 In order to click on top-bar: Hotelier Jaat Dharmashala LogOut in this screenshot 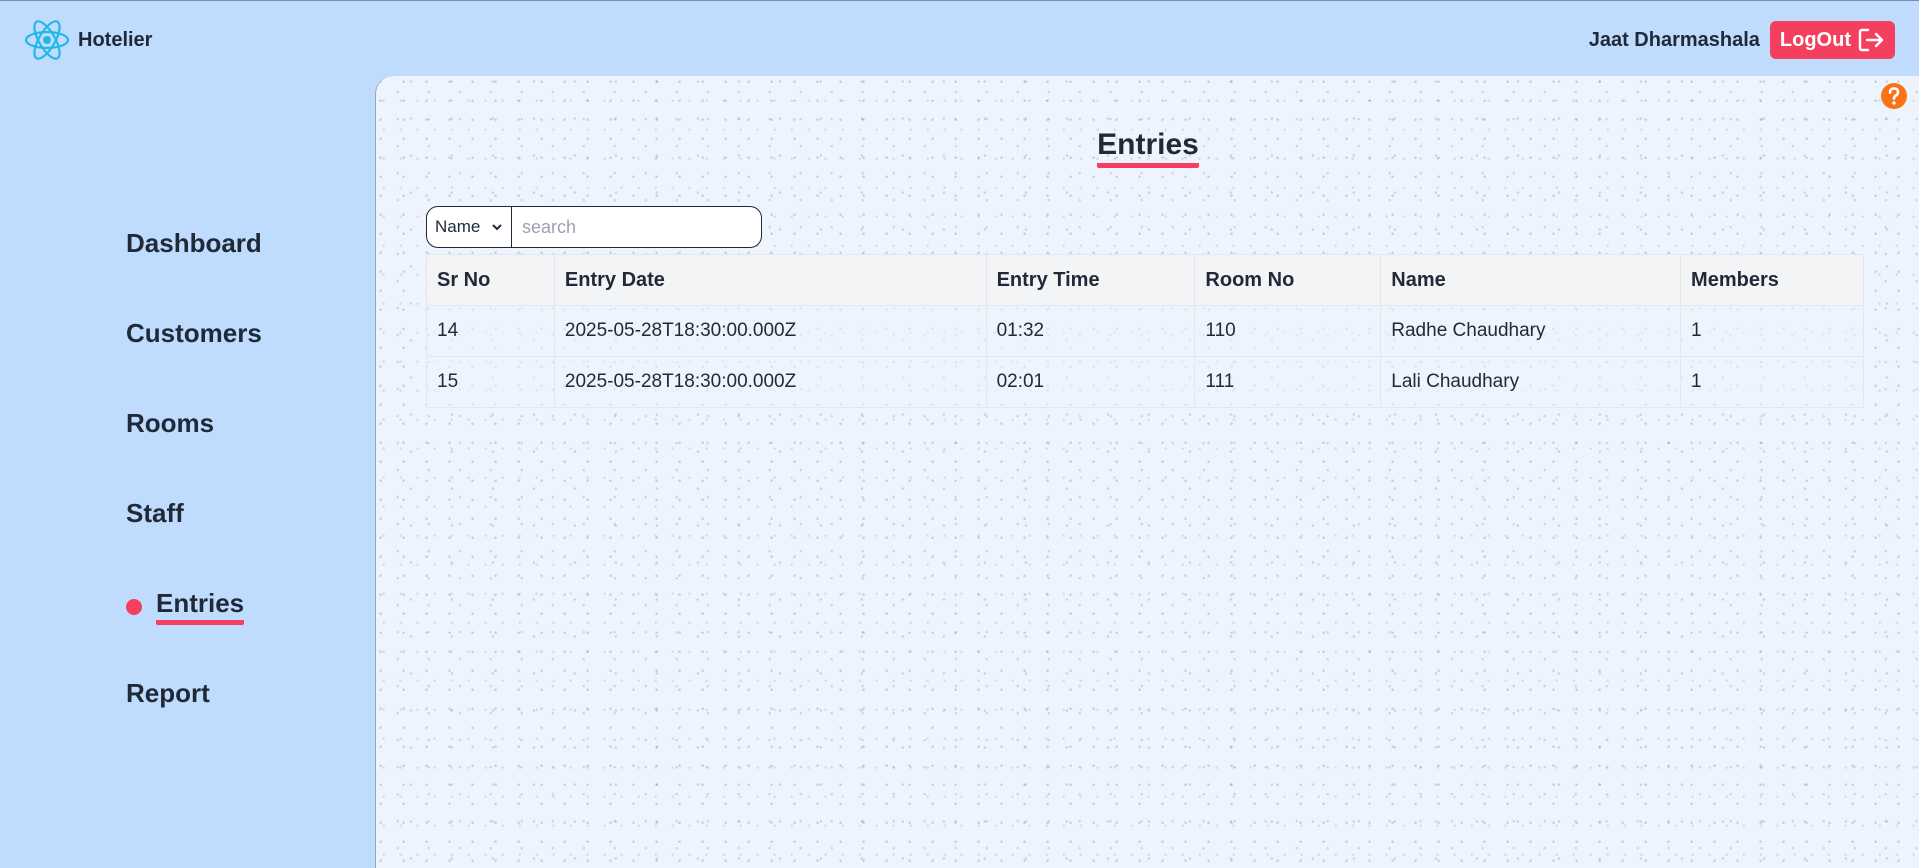, I will do `click(959, 38)`.